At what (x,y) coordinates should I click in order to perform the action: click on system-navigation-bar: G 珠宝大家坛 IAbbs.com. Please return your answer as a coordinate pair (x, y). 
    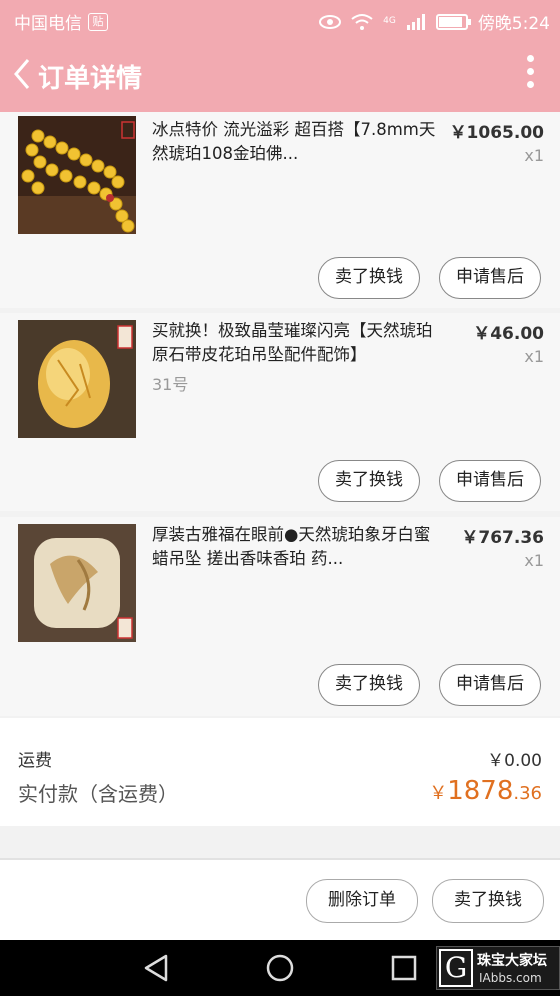
    Looking at the image, I should click on (280, 968).